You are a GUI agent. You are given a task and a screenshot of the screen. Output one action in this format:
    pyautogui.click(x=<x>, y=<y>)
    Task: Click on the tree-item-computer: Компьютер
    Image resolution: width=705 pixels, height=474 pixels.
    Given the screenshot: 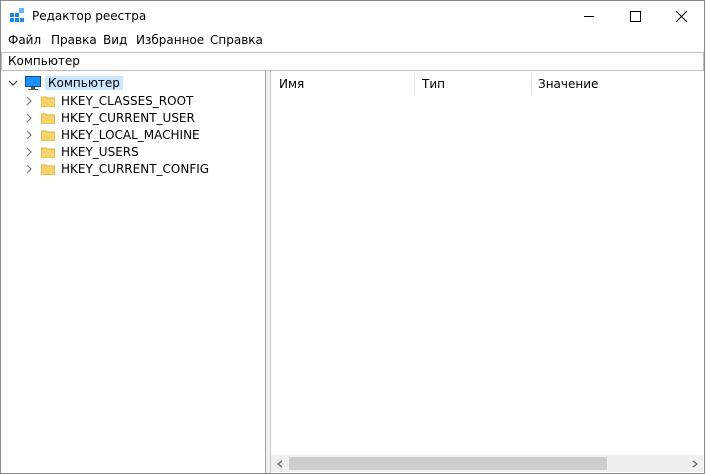 What is the action you would take?
    pyautogui.click(x=65, y=82)
    